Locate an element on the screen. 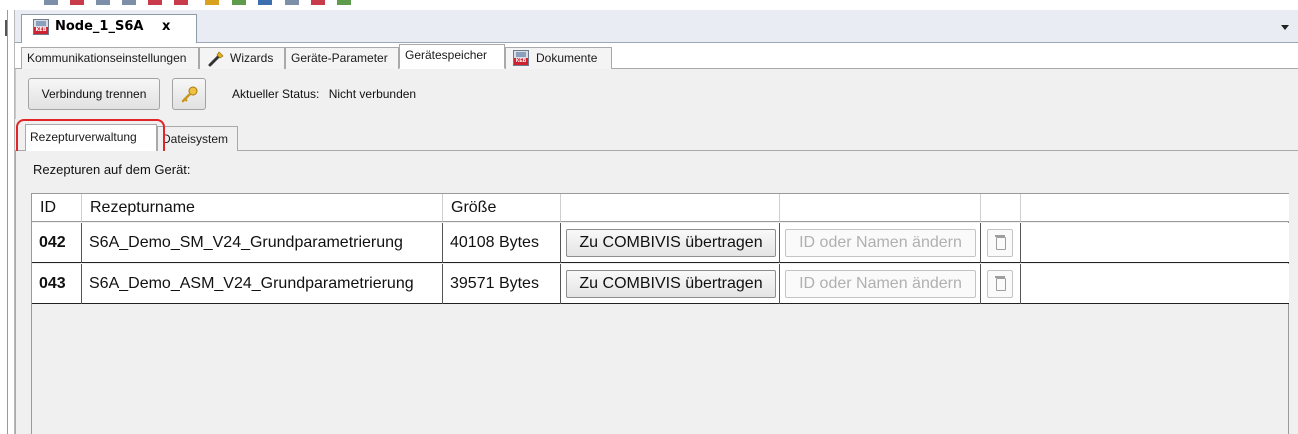 This screenshot has height=434, width=1298. cell-size: 39571 Bytes is located at coordinates (502, 284).